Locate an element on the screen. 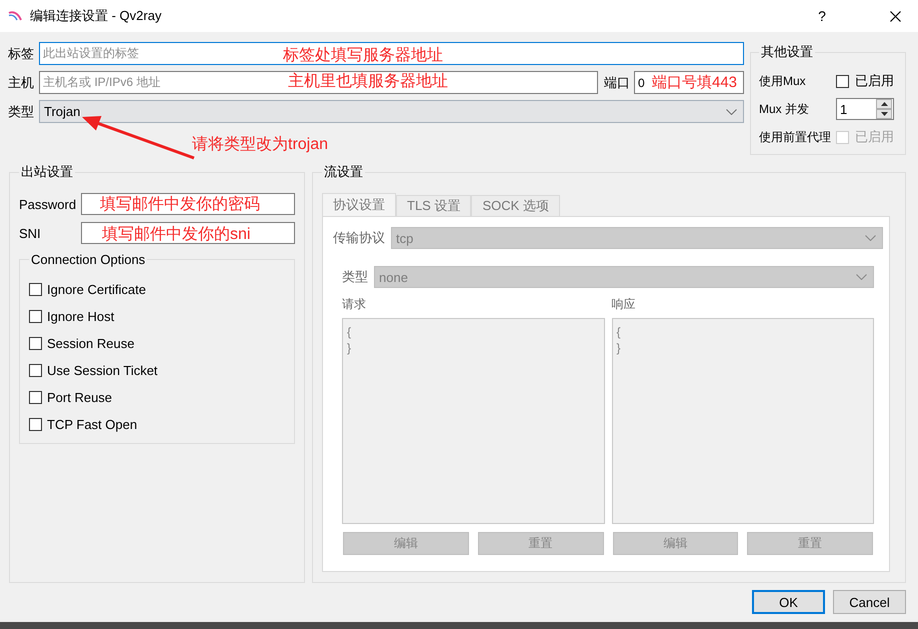 This screenshot has height=629, width=918. annotation-text: 主机里也填服务器地址 is located at coordinates (368, 82).